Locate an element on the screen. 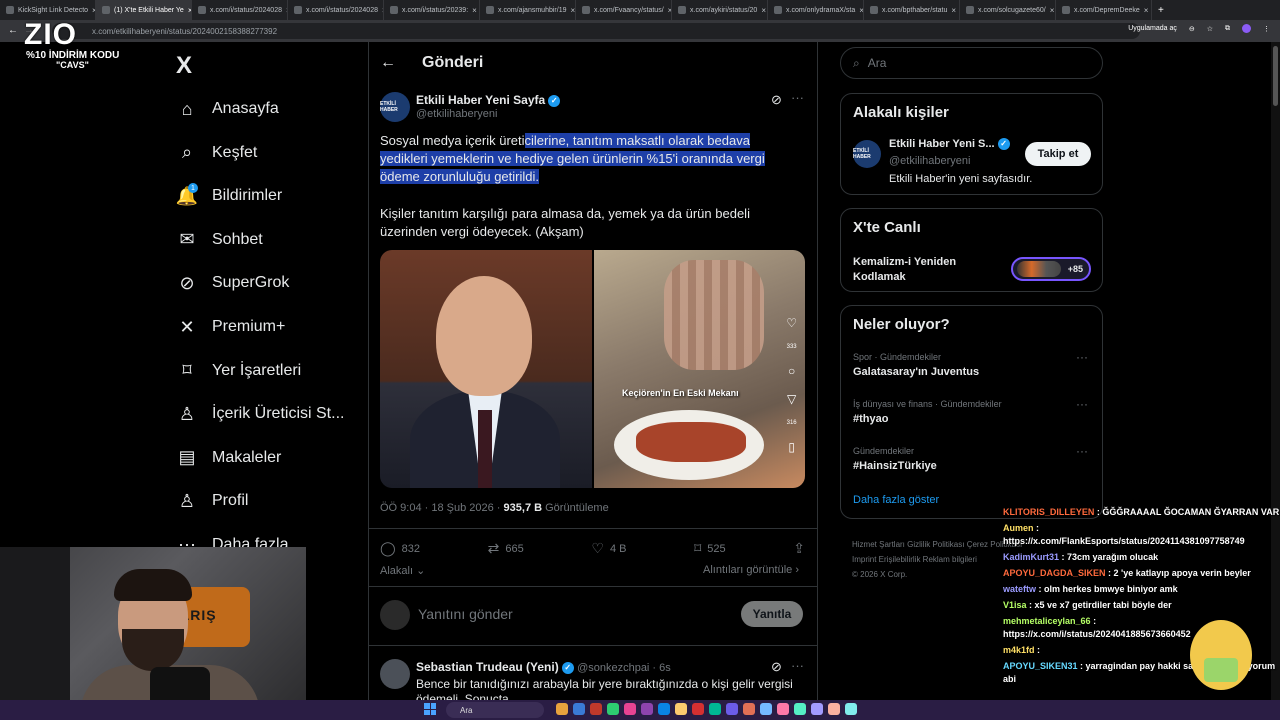 This screenshot has width=1280, height=720. related-avatar: ETKİLİ HABER is located at coordinates (867, 154).